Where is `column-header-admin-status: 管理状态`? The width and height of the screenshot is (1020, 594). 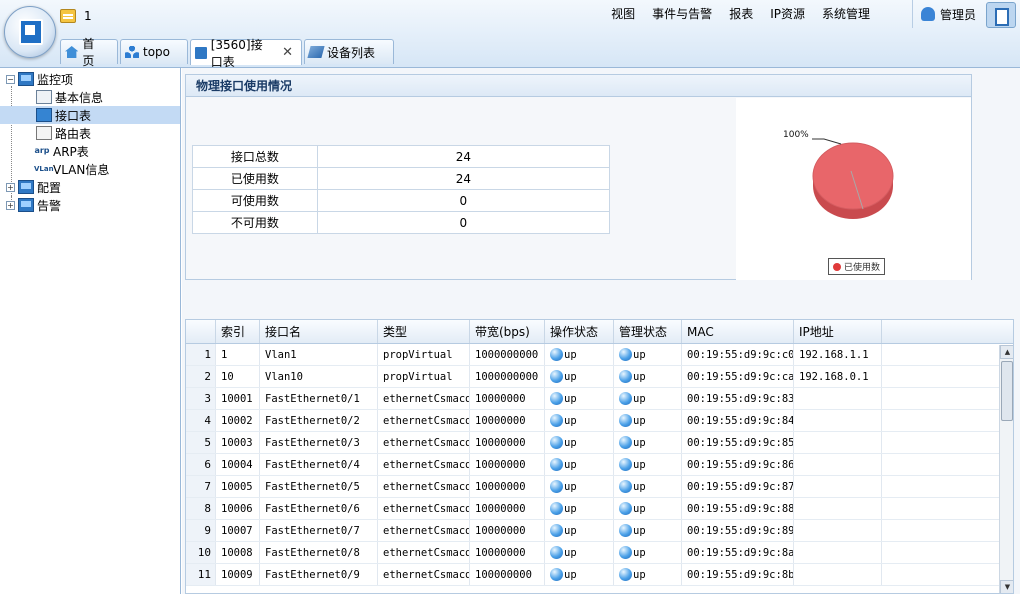 column-header-admin-status: 管理状态 is located at coordinates (648, 331).